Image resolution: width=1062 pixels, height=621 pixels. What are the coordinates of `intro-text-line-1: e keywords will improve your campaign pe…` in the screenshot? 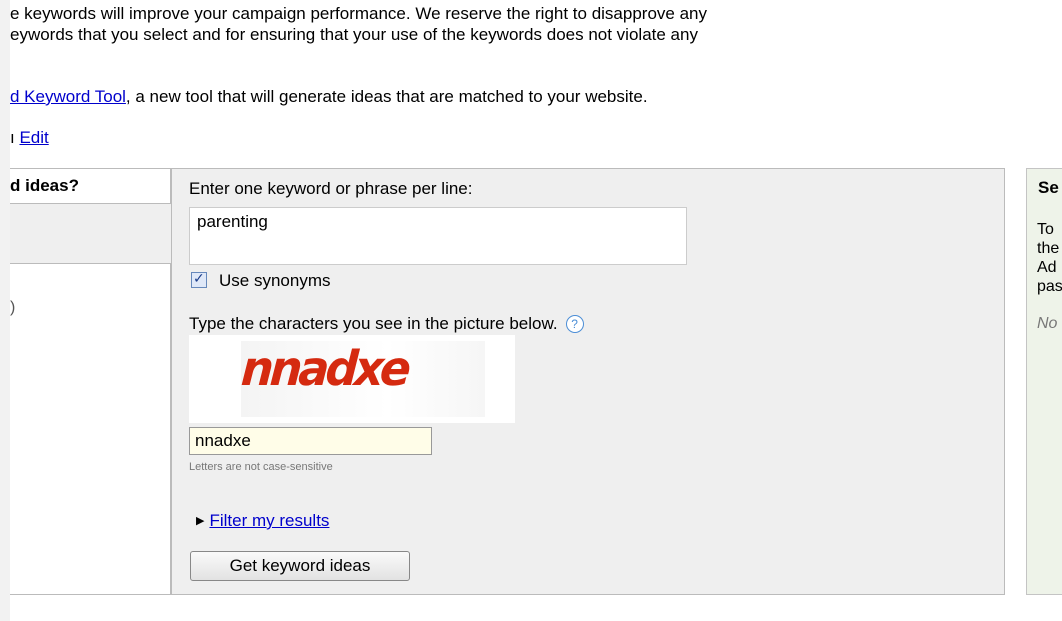 It's located at (358, 13).